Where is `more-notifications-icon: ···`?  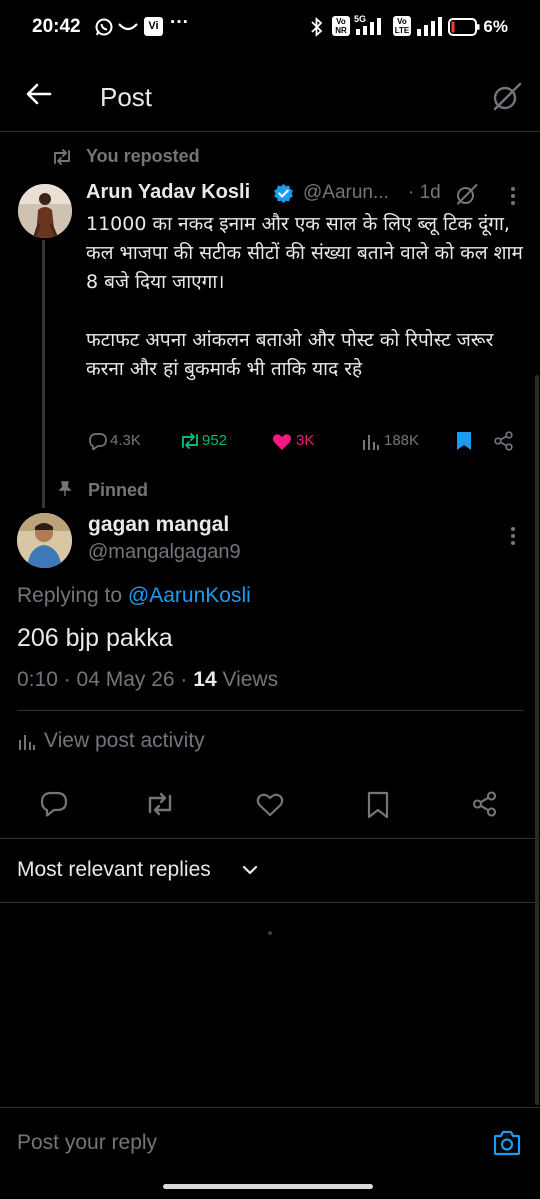 more-notifications-icon: ··· is located at coordinates (179, 22).